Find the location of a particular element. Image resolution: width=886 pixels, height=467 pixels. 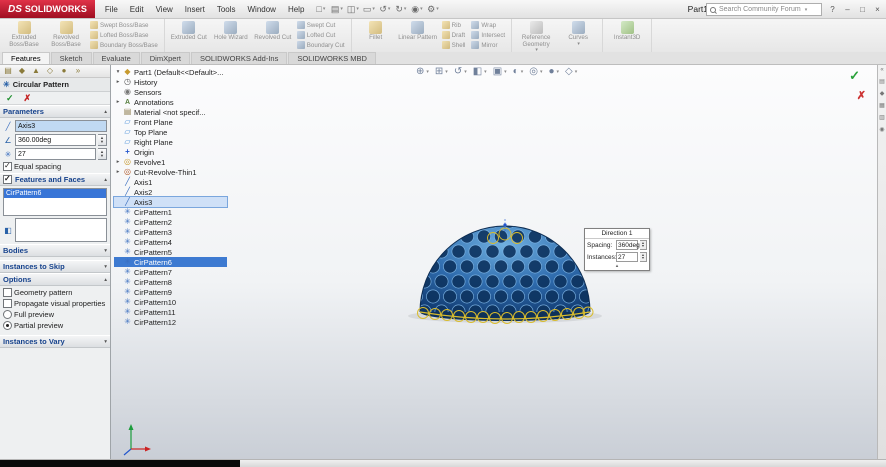

instances-to-vary-section-header: Instances to Vary ▾ is located at coordinates (55, 341).